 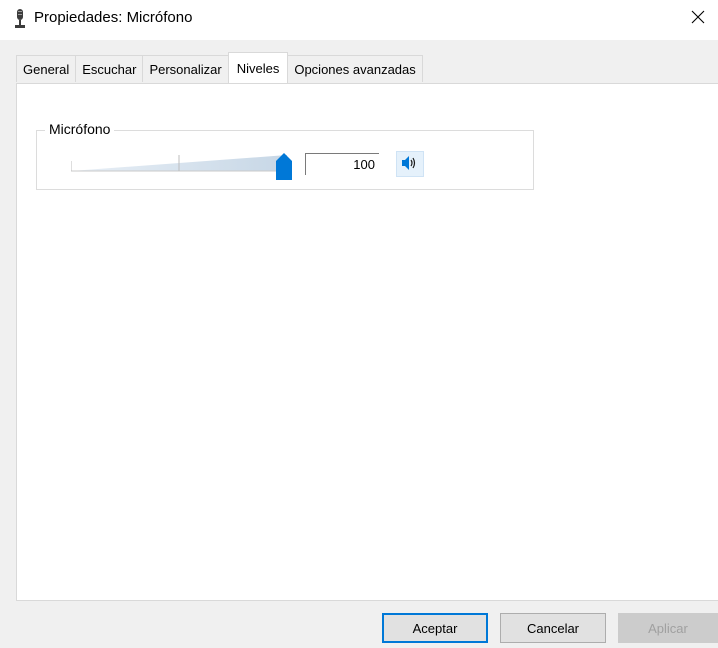 I want to click on close-icon, so click(x=698, y=18).